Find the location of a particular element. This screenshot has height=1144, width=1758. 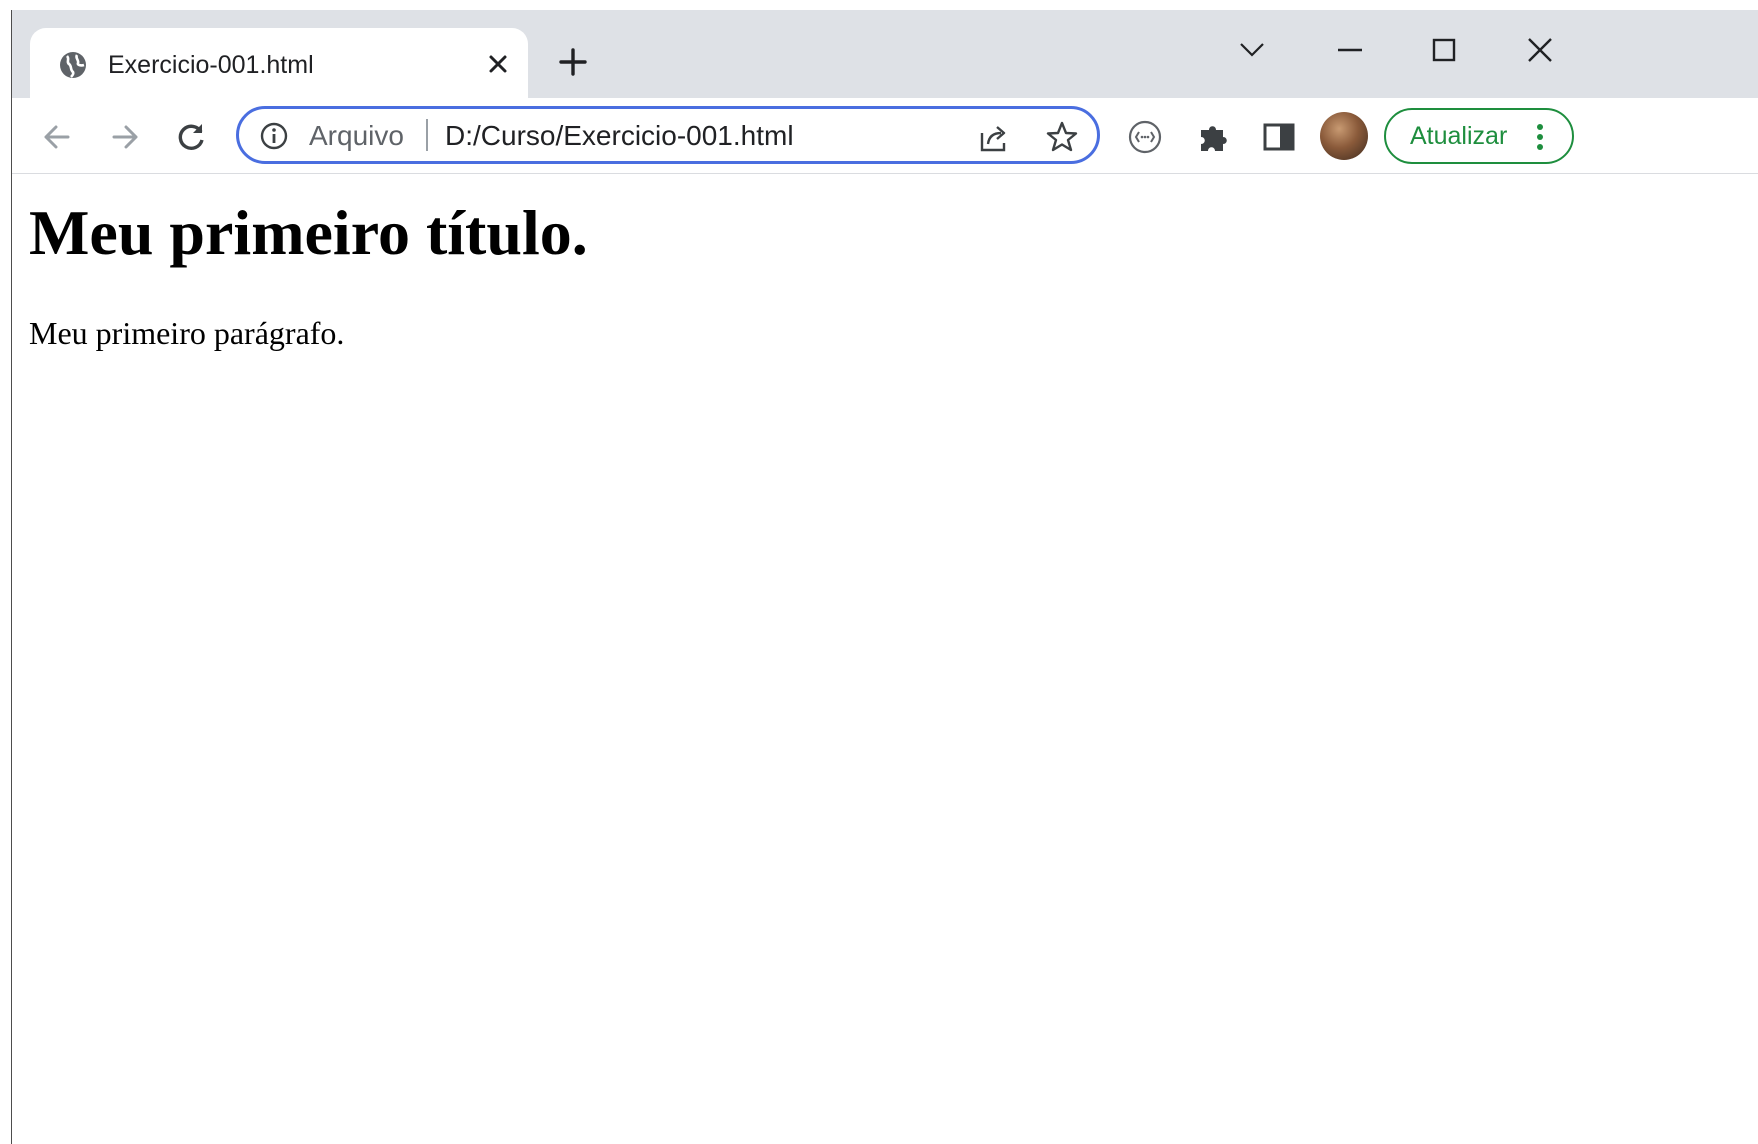

address-bar: Arquivo D:/Curso/Exercicio-001.html is located at coordinates (668, 135).